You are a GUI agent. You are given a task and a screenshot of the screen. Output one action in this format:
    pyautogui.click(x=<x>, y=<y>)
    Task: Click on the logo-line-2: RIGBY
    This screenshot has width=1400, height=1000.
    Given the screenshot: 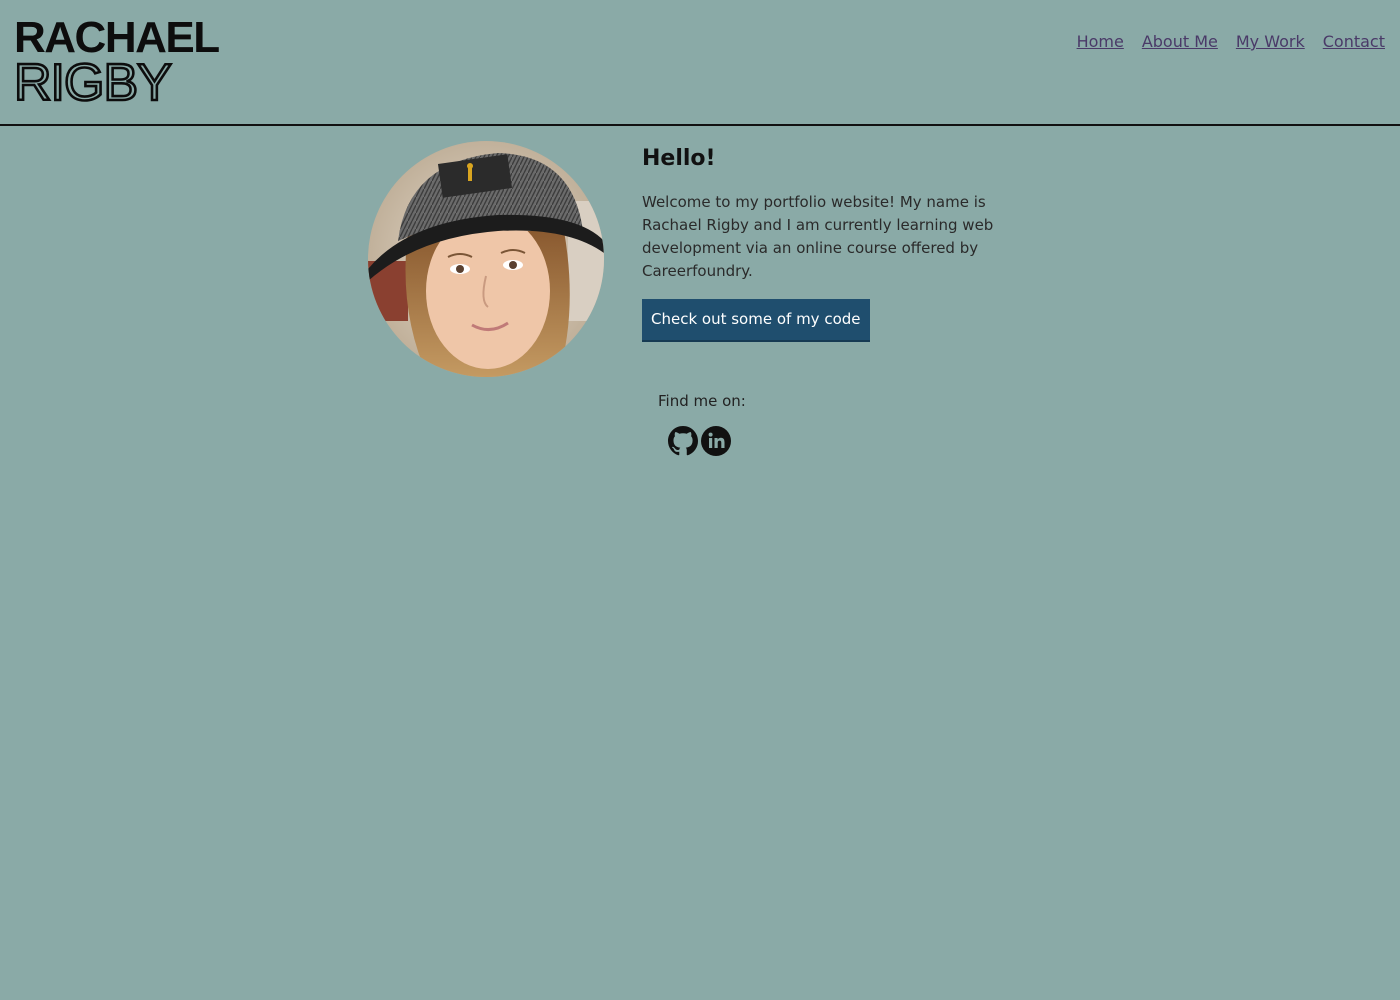 What is the action you would take?
    pyautogui.click(x=113, y=83)
    